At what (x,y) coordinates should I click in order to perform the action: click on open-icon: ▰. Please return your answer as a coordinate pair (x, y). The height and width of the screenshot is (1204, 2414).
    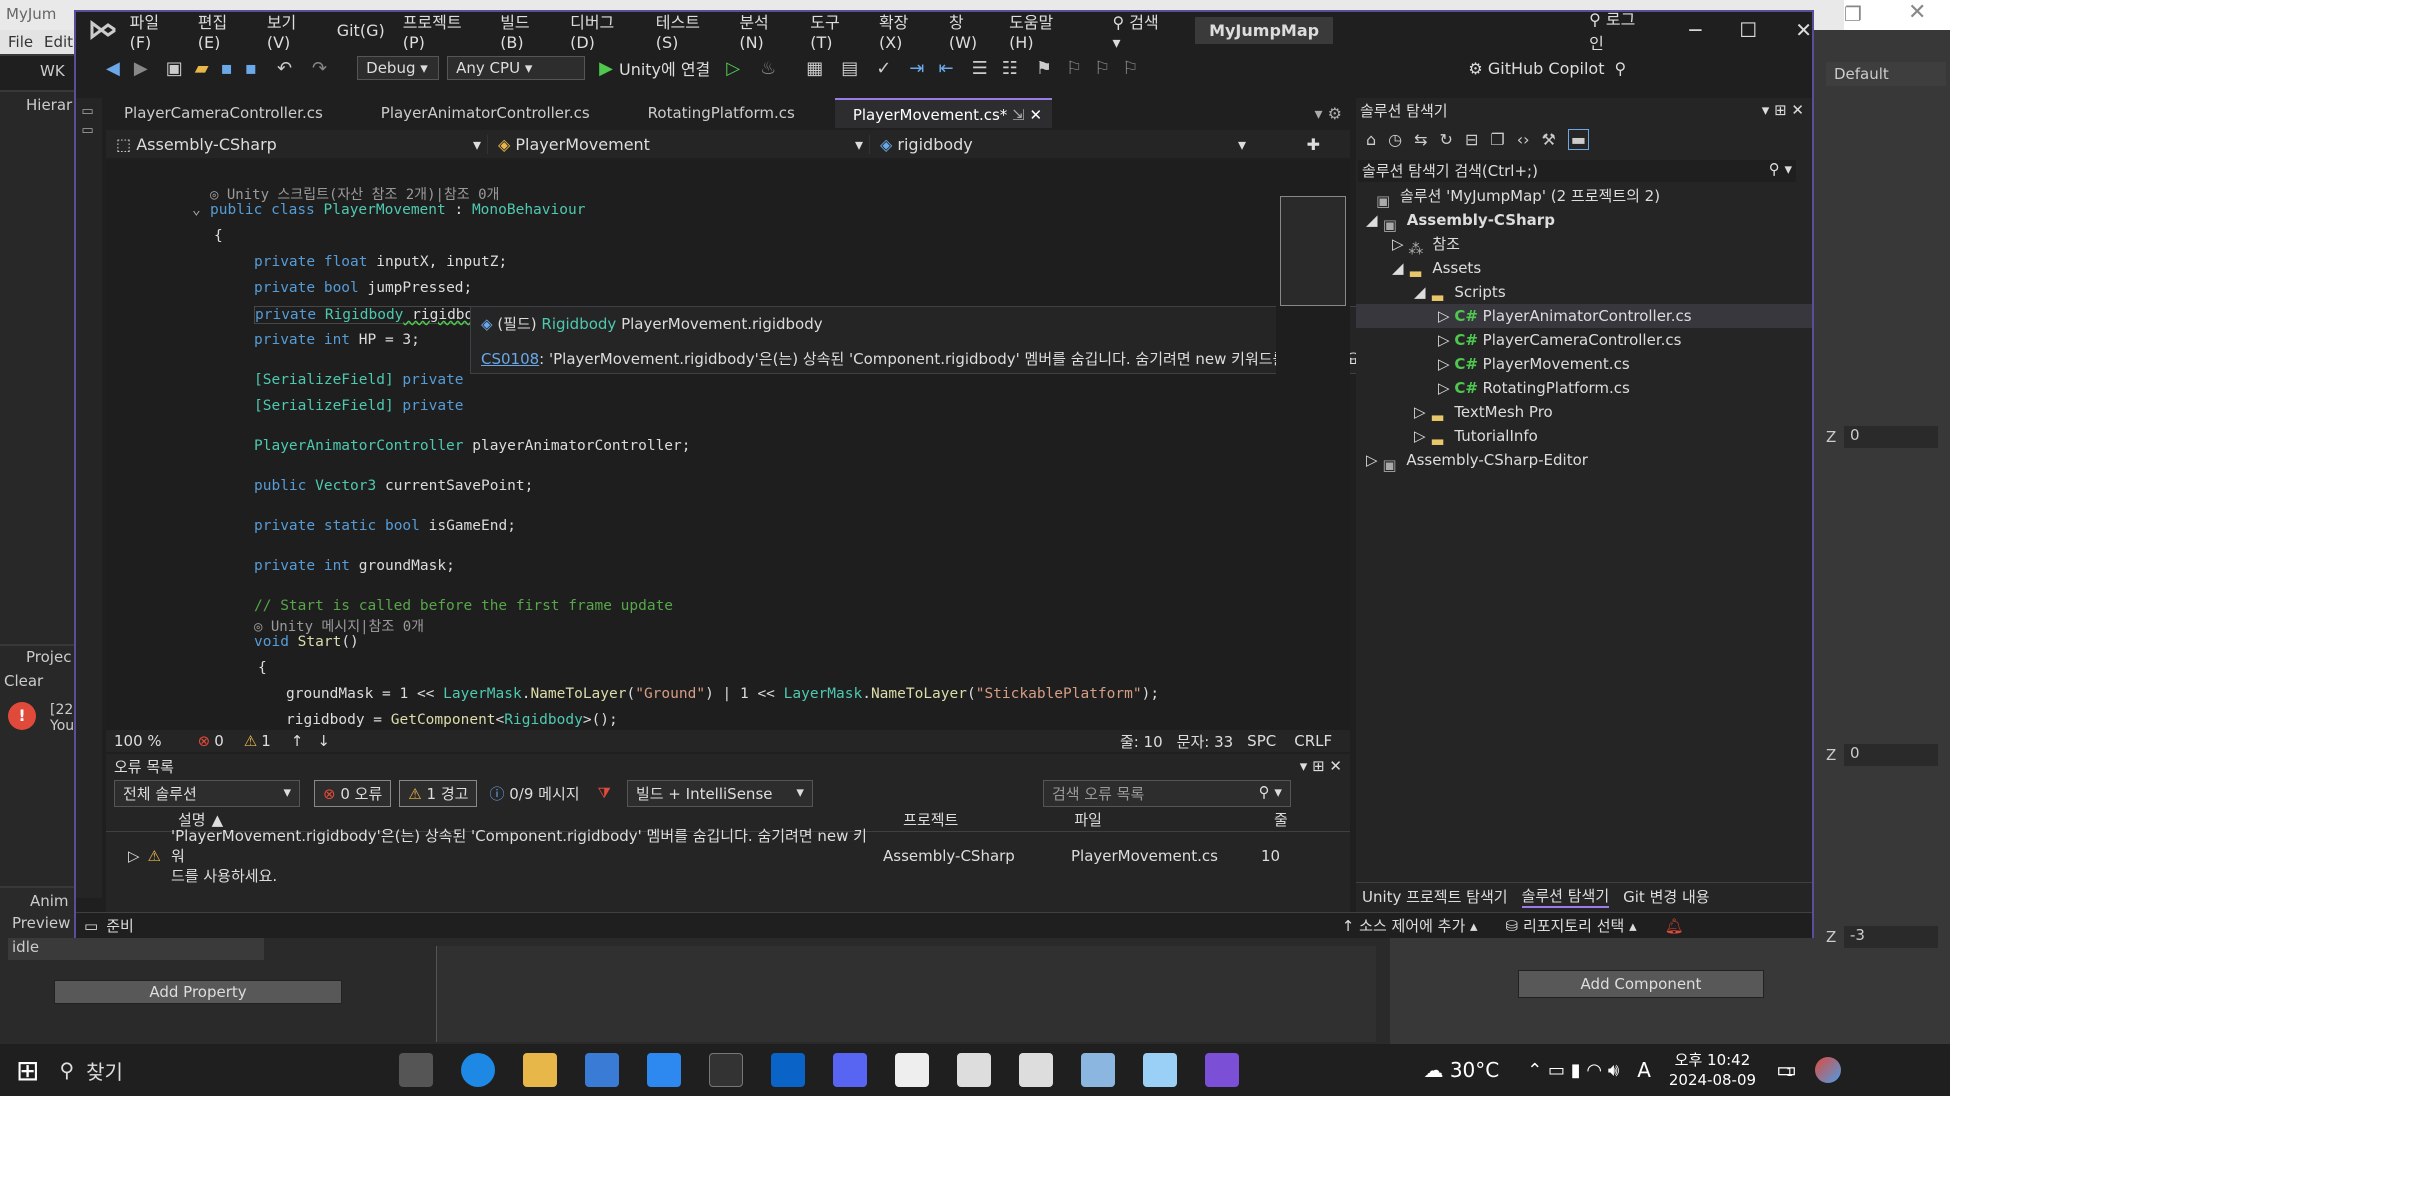
    Looking at the image, I should click on (202, 68).